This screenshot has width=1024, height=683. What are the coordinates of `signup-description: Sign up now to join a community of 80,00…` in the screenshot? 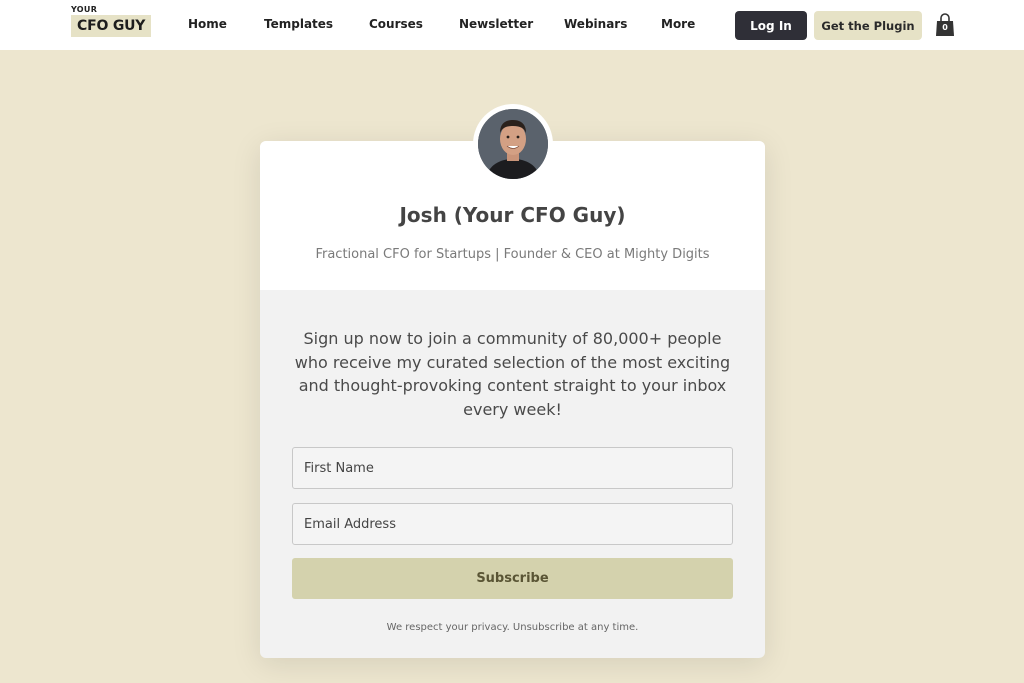 It's located at (512, 374).